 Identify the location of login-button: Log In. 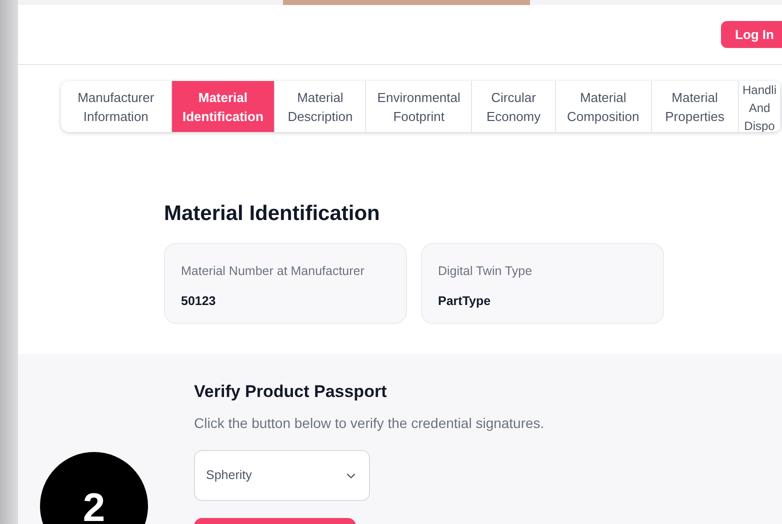
(751, 34).